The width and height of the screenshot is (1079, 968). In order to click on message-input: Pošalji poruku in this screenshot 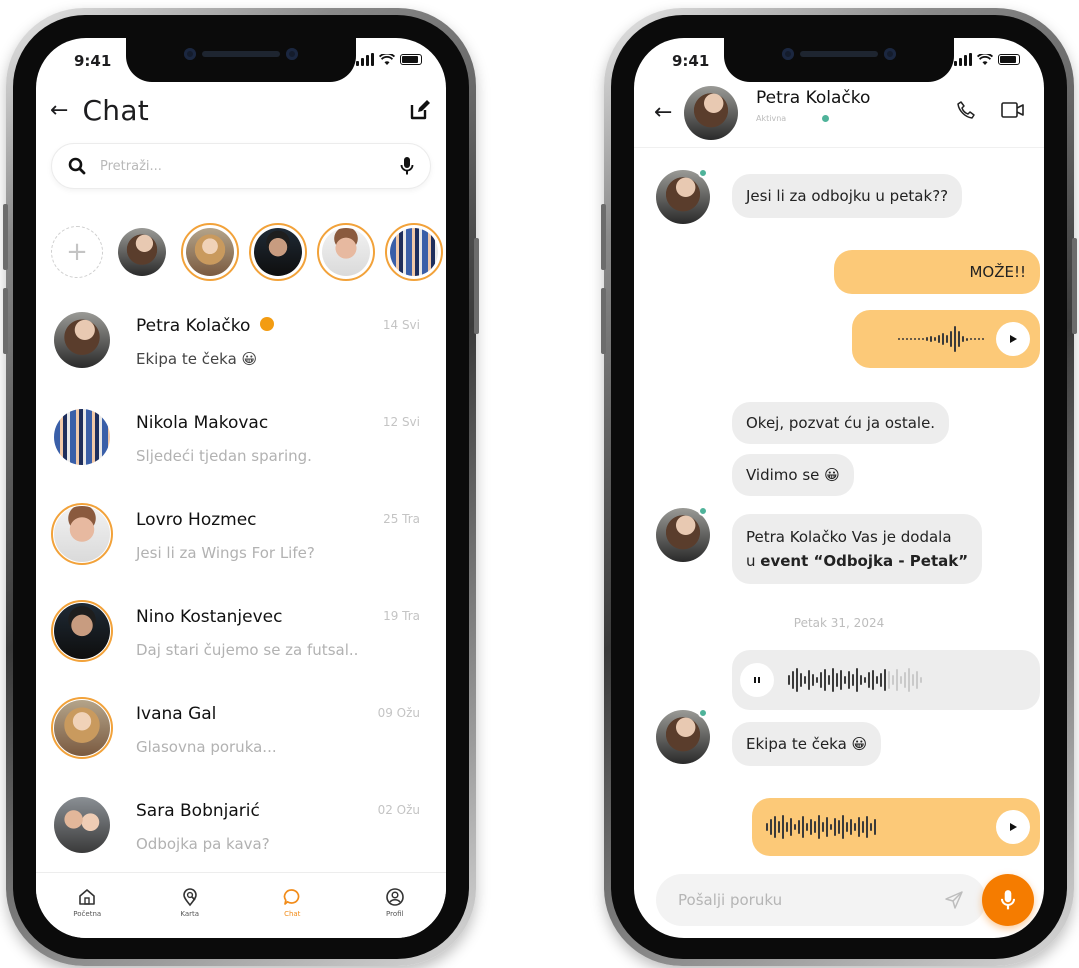, I will do `click(811, 900)`.